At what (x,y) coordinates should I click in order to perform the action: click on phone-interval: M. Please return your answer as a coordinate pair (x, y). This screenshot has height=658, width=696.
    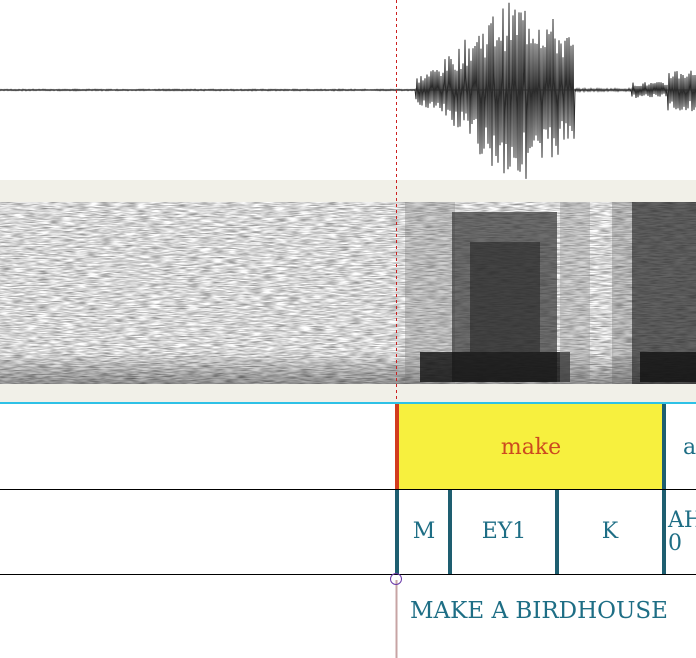
    Looking at the image, I should click on (424, 532).